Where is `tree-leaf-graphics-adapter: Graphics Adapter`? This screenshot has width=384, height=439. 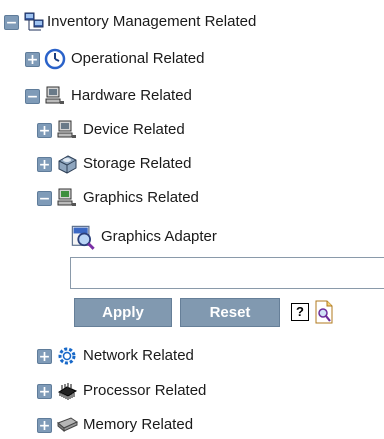
tree-leaf-graphics-adapter: Graphics Adapter is located at coordinates (143, 237).